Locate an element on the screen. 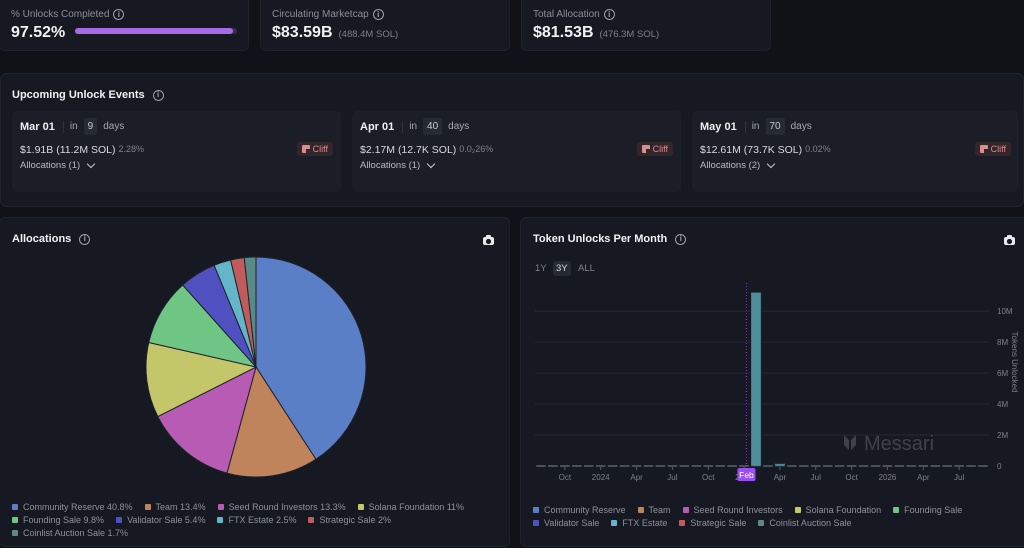 The image size is (1024, 548). legend-item: Team is located at coordinates (654, 510).